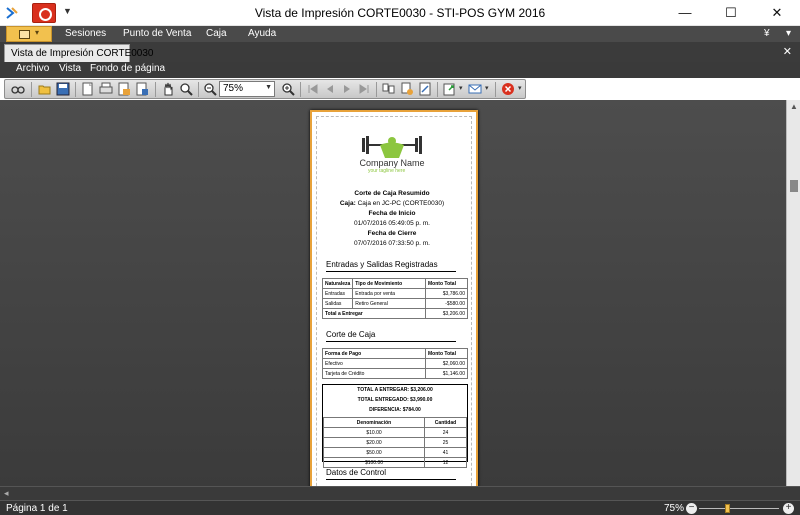  I want to click on table-row: $20.00 25, so click(395, 442).